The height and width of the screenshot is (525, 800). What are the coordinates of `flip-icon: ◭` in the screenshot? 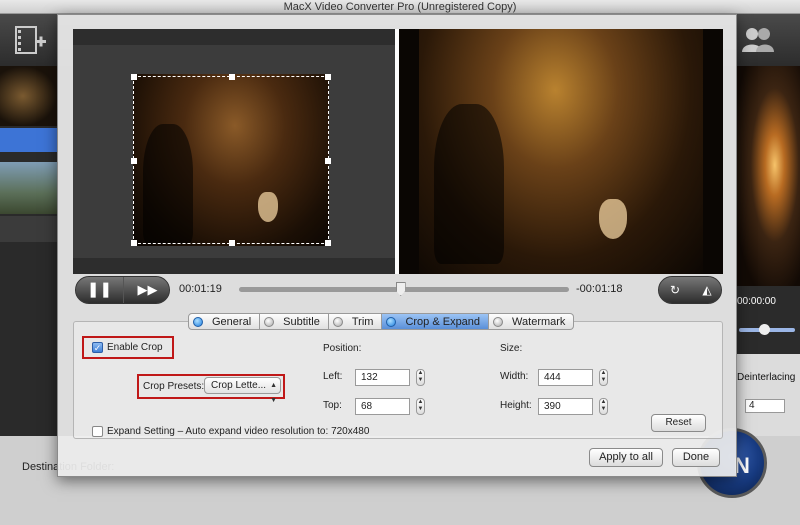 It's located at (707, 290).